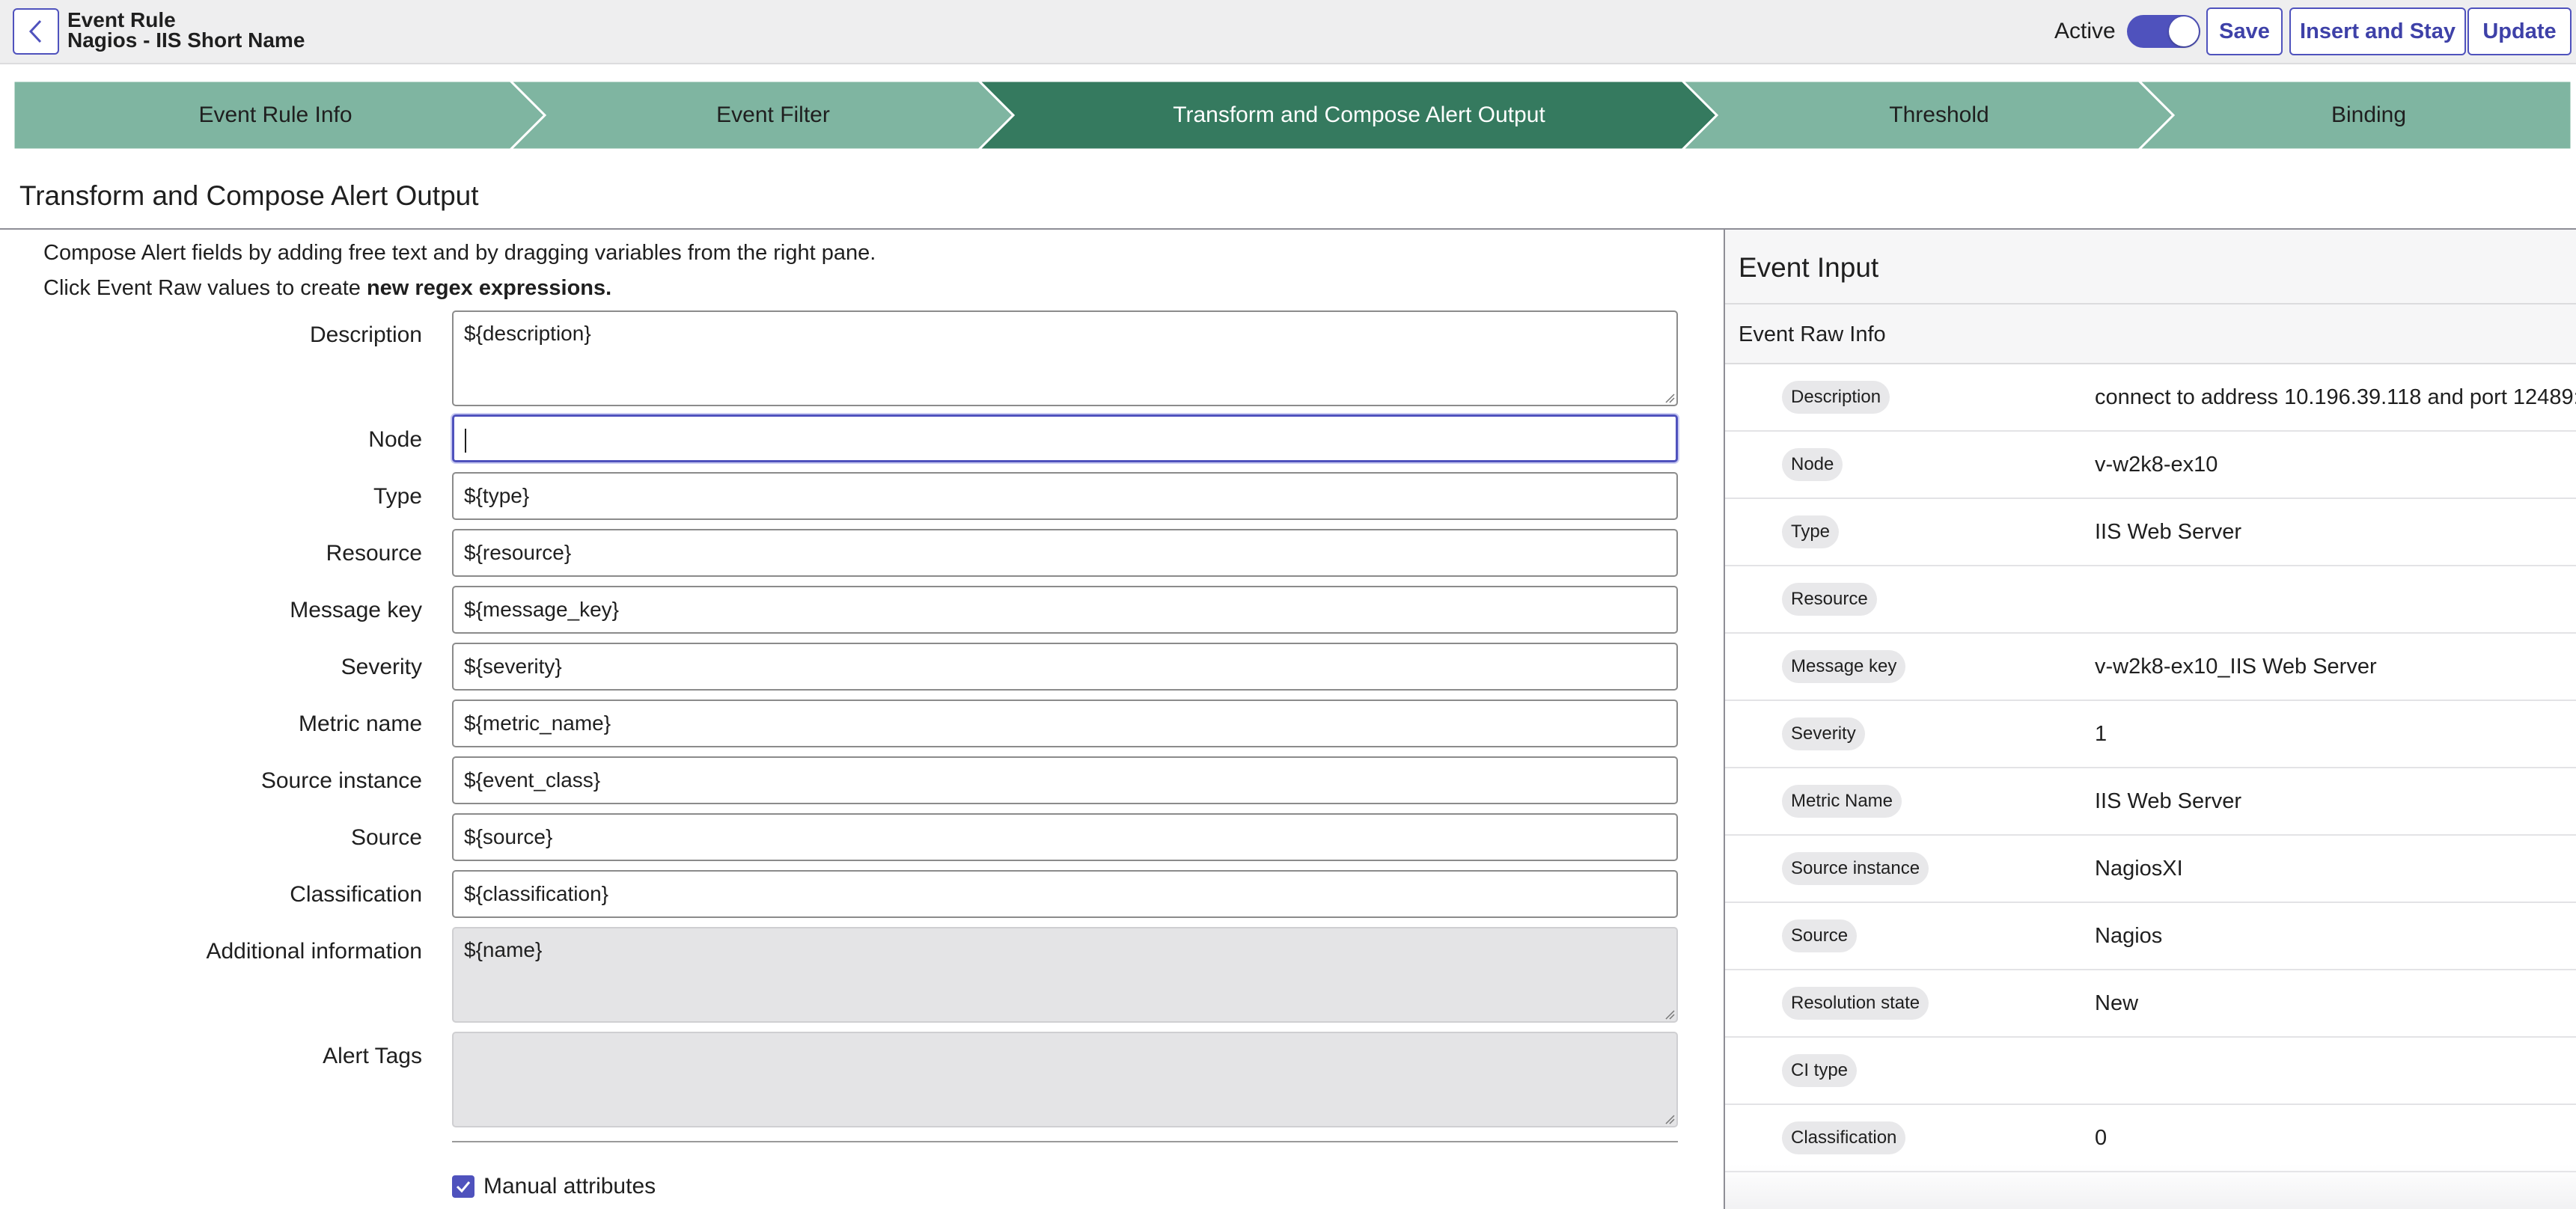  Describe the element at coordinates (1065, 496) in the screenshot. I see `type-input: ${type}` at that location.